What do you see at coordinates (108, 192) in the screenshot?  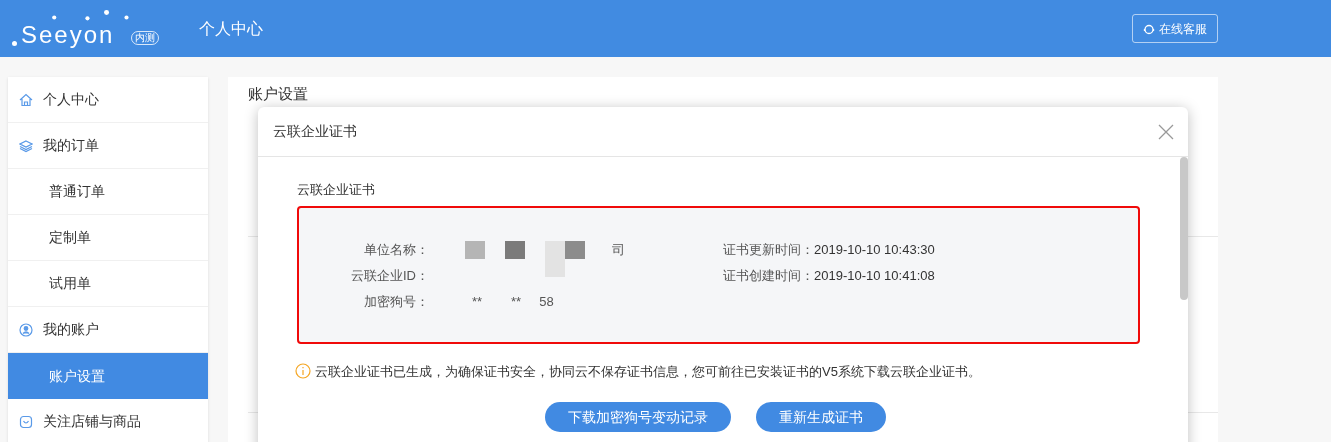 I see `sidebar-item: 普通订单` at bounding box center [108, 192].